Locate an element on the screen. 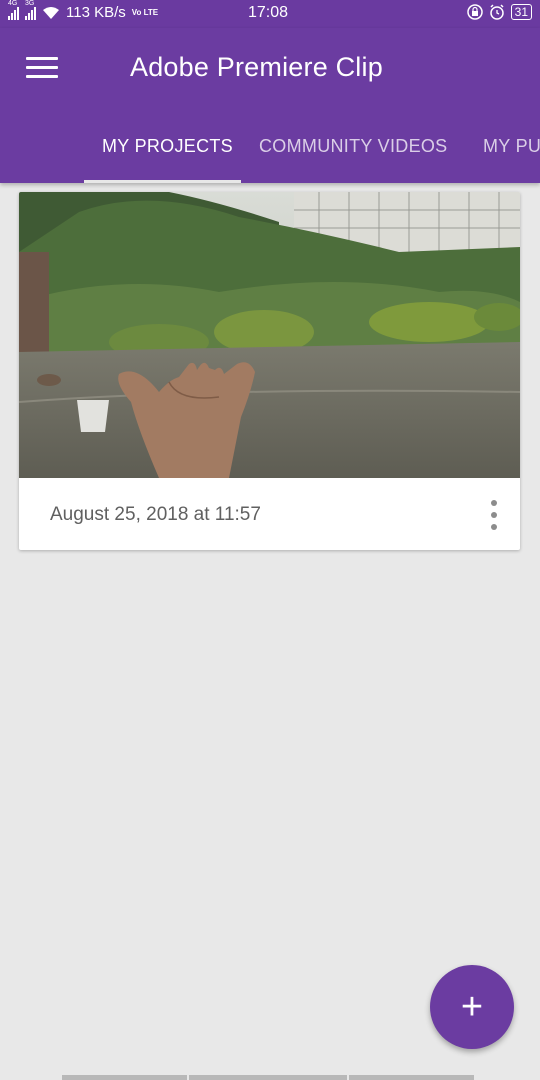 The width and height of the screenshot is (540, 1080). status-right: 31 is located at coordinates (499, 12).